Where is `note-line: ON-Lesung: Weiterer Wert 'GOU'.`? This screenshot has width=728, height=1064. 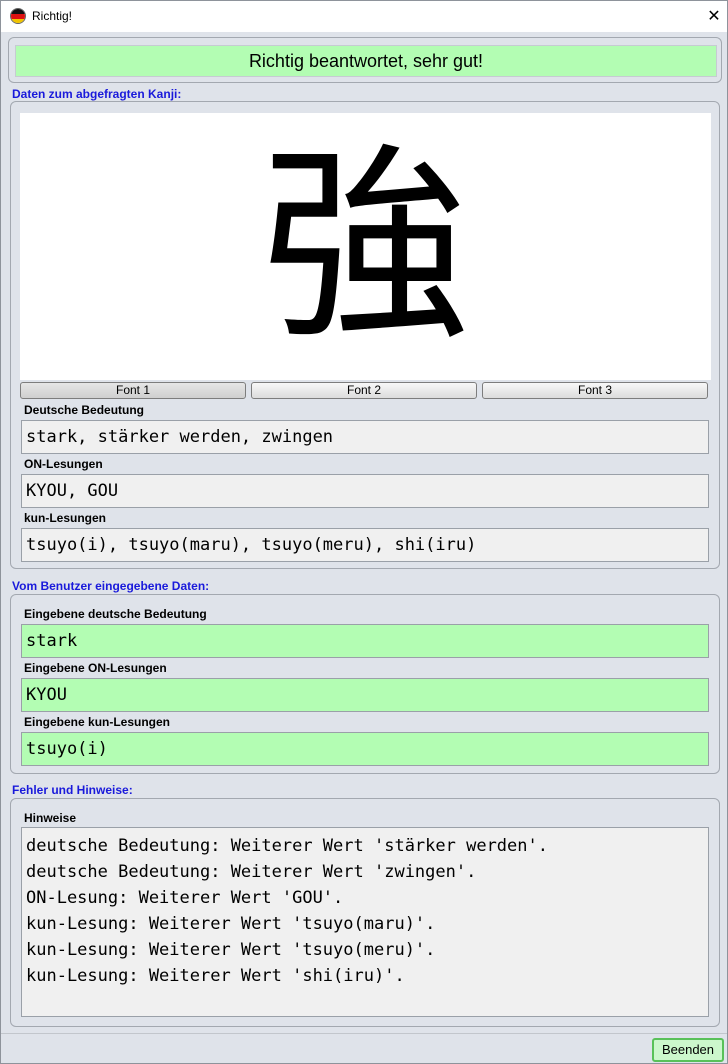 note-line: ON-Lesung: Weiterer Wert 'GOU'. is located at coordinates (185, 898).